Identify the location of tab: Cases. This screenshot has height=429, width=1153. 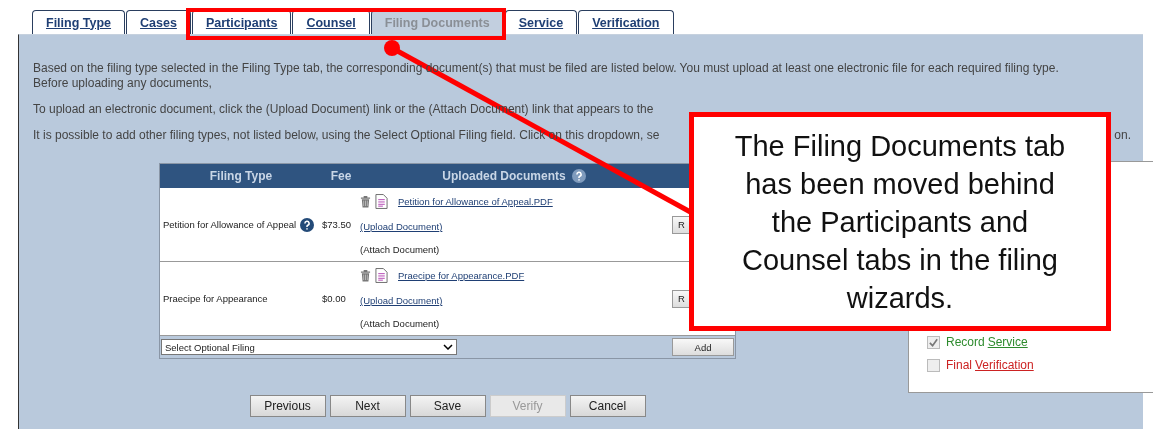
(158, 22).